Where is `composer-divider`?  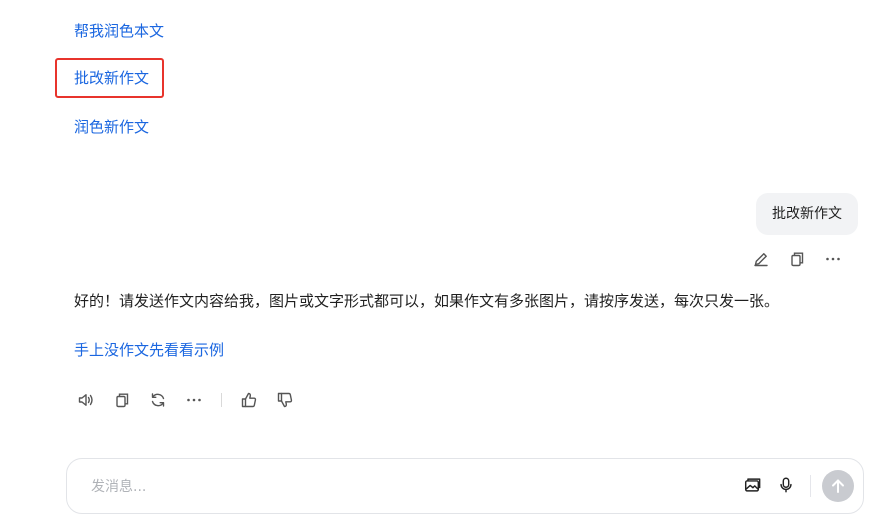
composer-divider is located at coordinates (810, 486).